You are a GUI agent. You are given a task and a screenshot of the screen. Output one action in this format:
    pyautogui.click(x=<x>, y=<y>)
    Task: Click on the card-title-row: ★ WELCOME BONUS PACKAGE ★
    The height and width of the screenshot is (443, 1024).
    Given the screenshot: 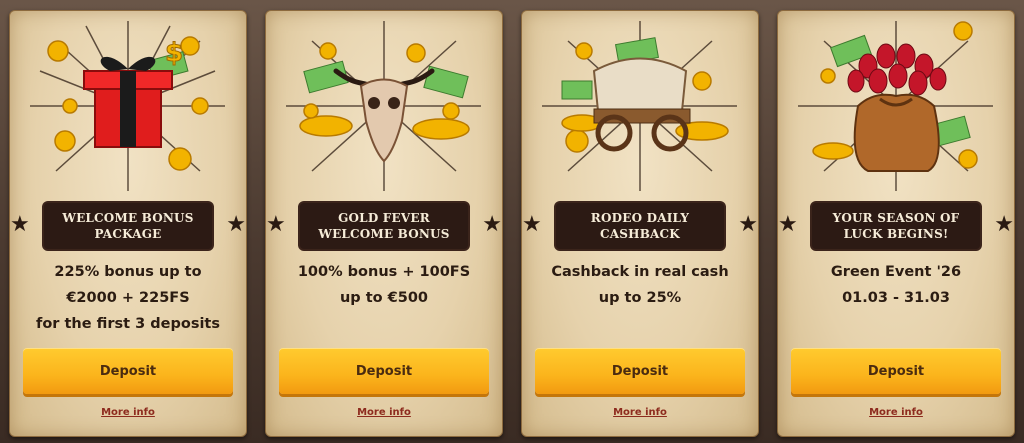 What is the action you would take?
    pyautogui.click(x=128, y=227)
    